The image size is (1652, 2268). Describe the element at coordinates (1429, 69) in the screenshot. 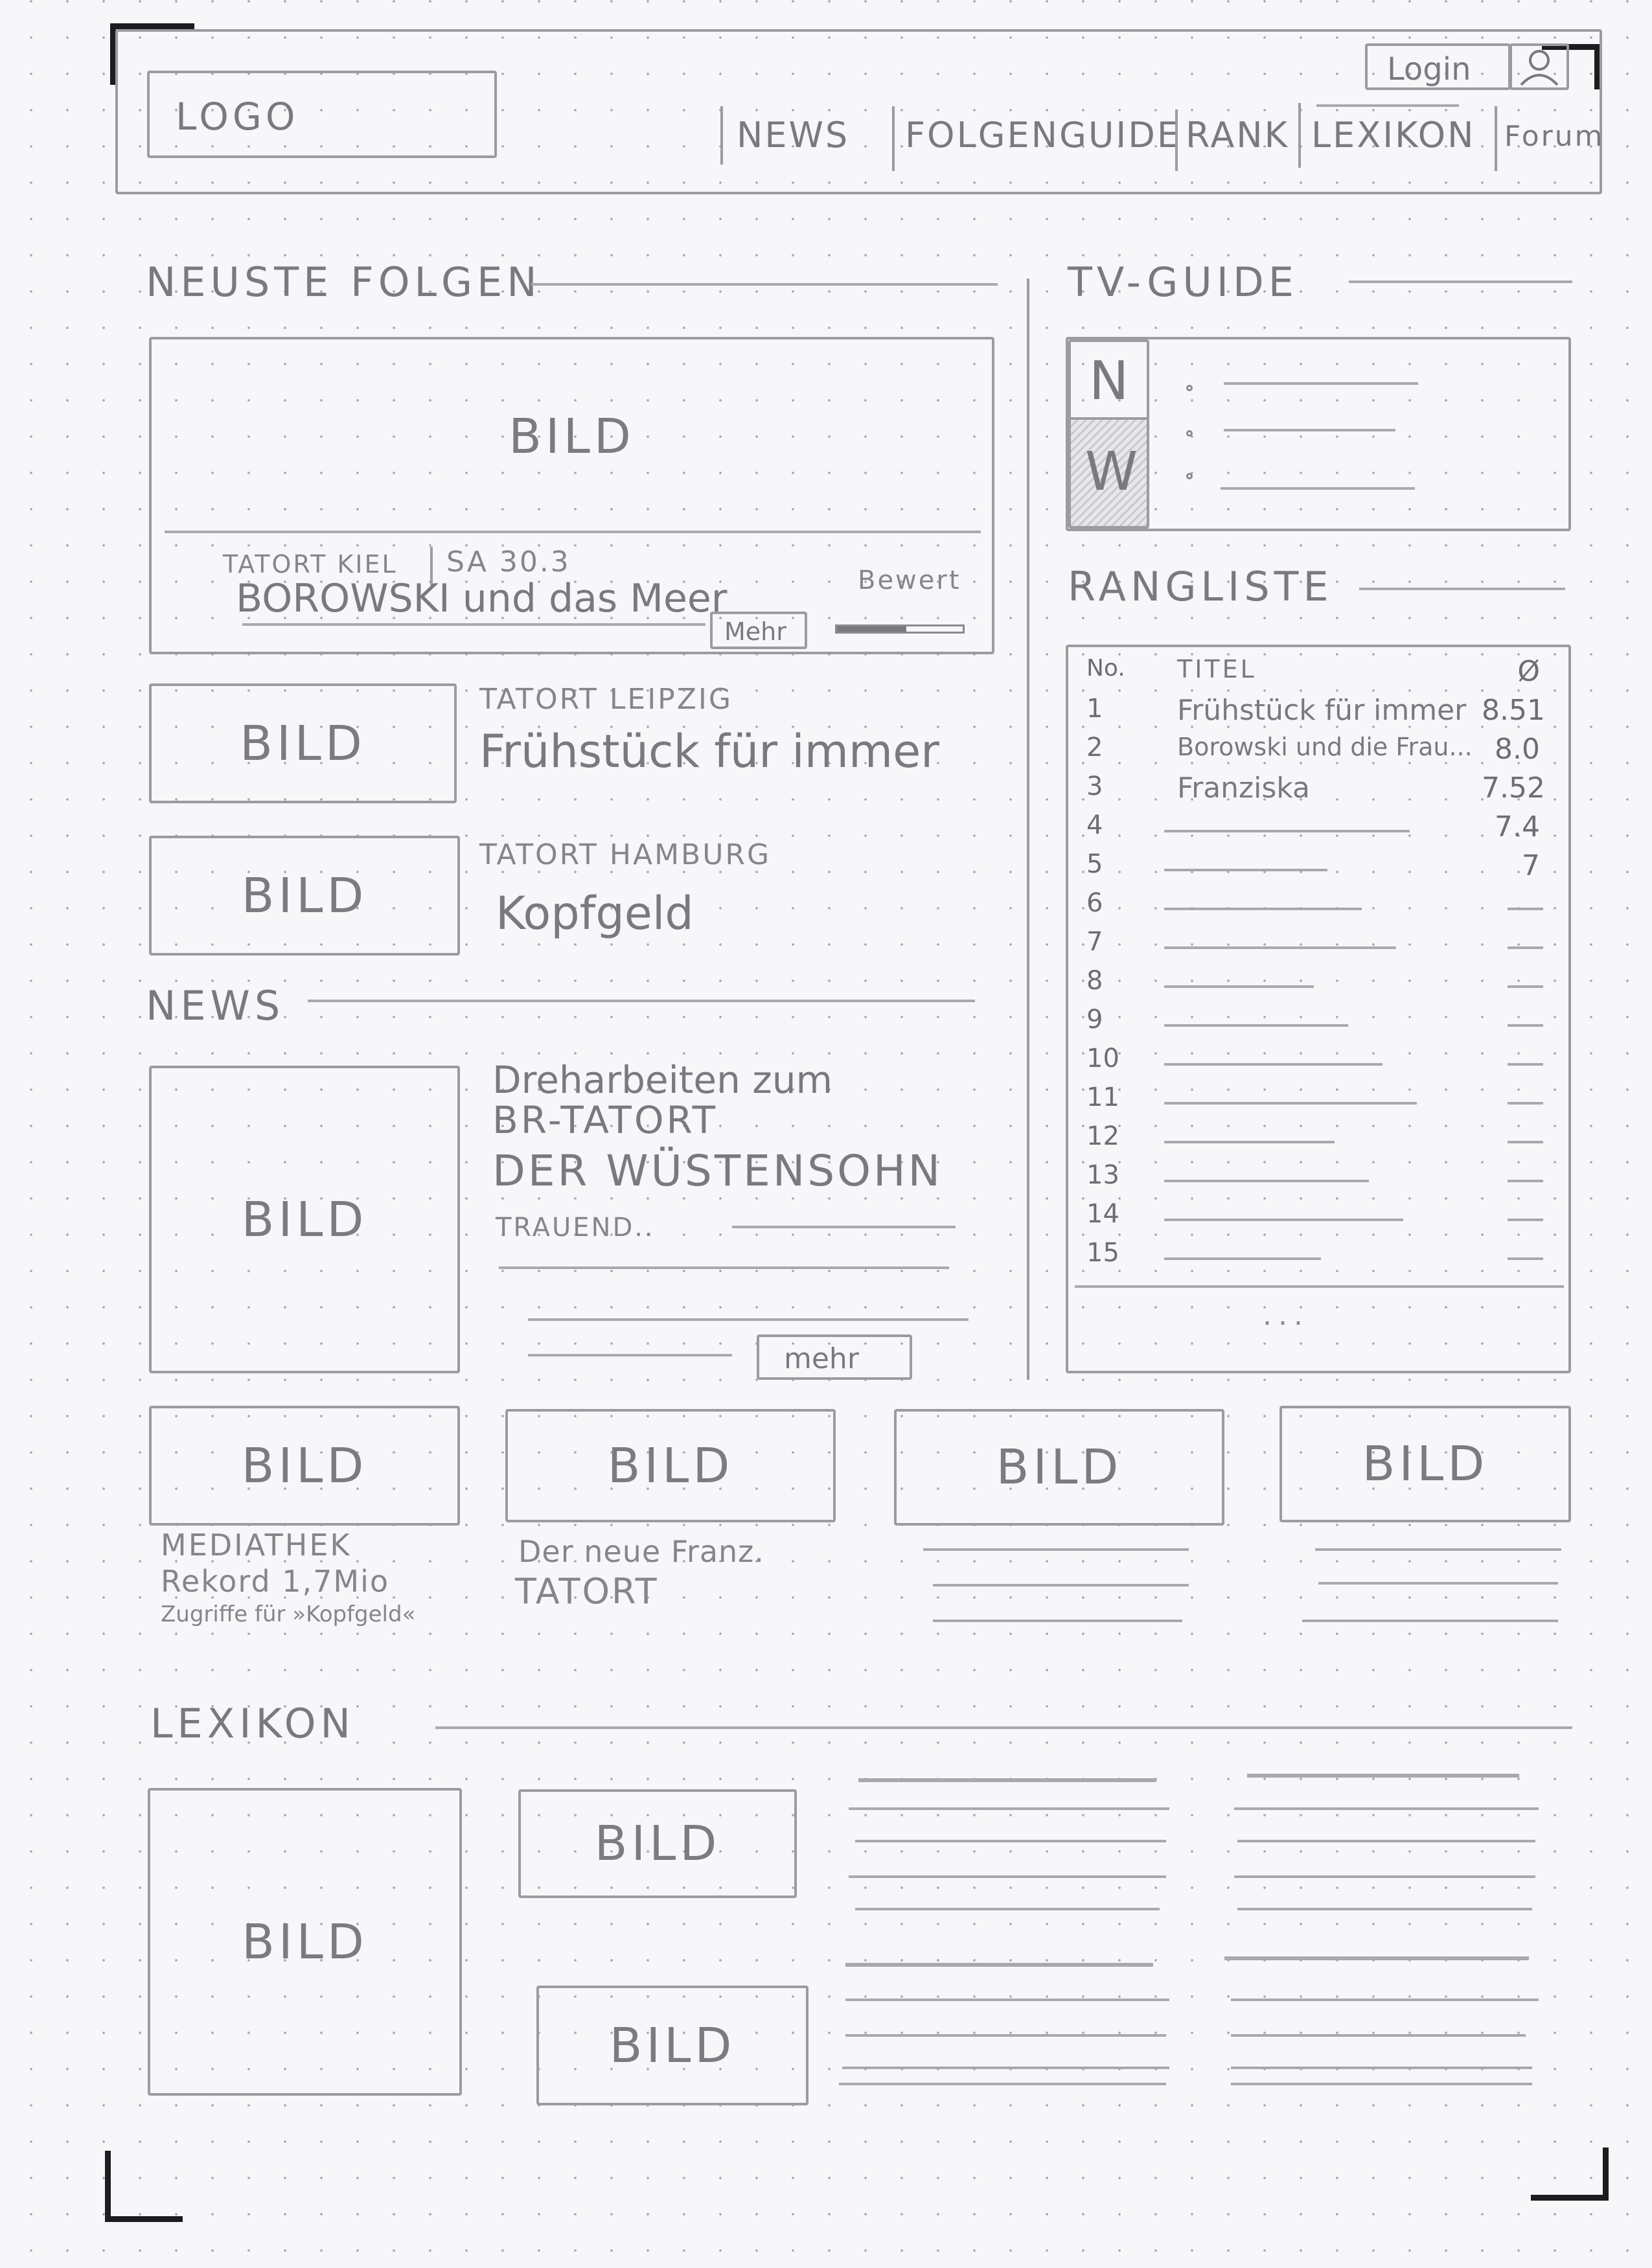

I see `login-label: Login` at that location.